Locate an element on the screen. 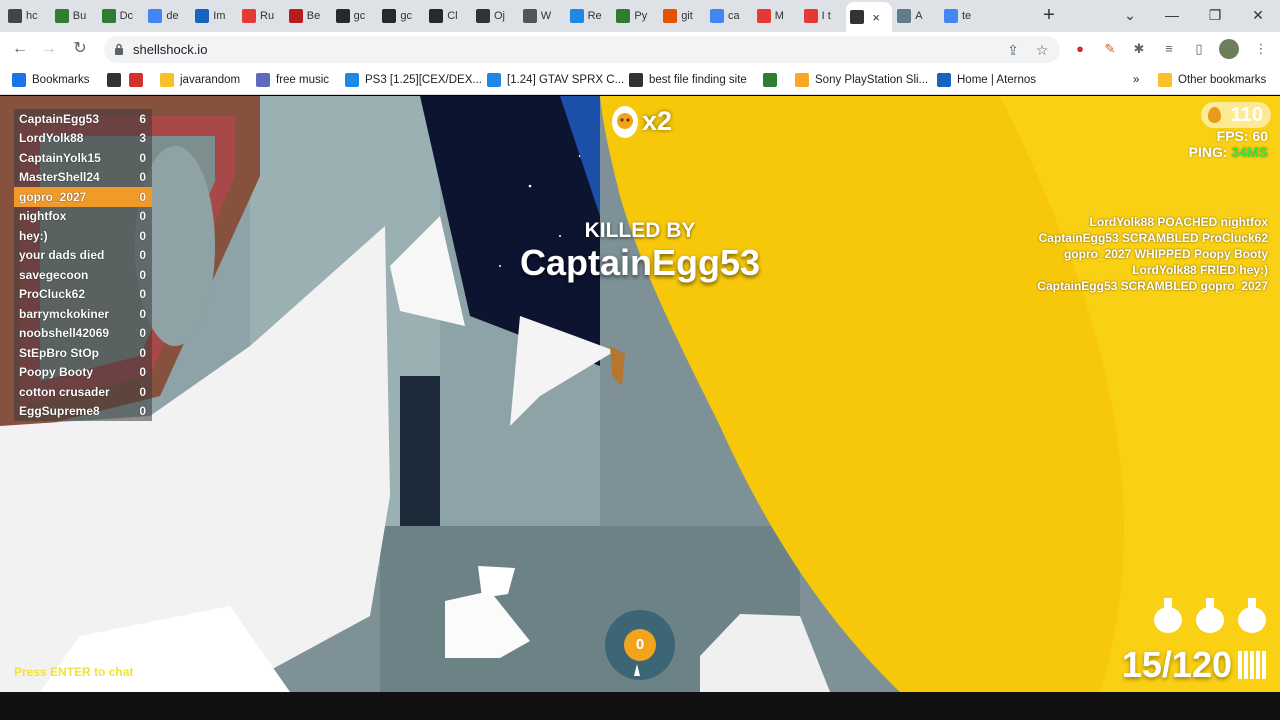  browser-tab: Py is located at coordinates (635, 16).